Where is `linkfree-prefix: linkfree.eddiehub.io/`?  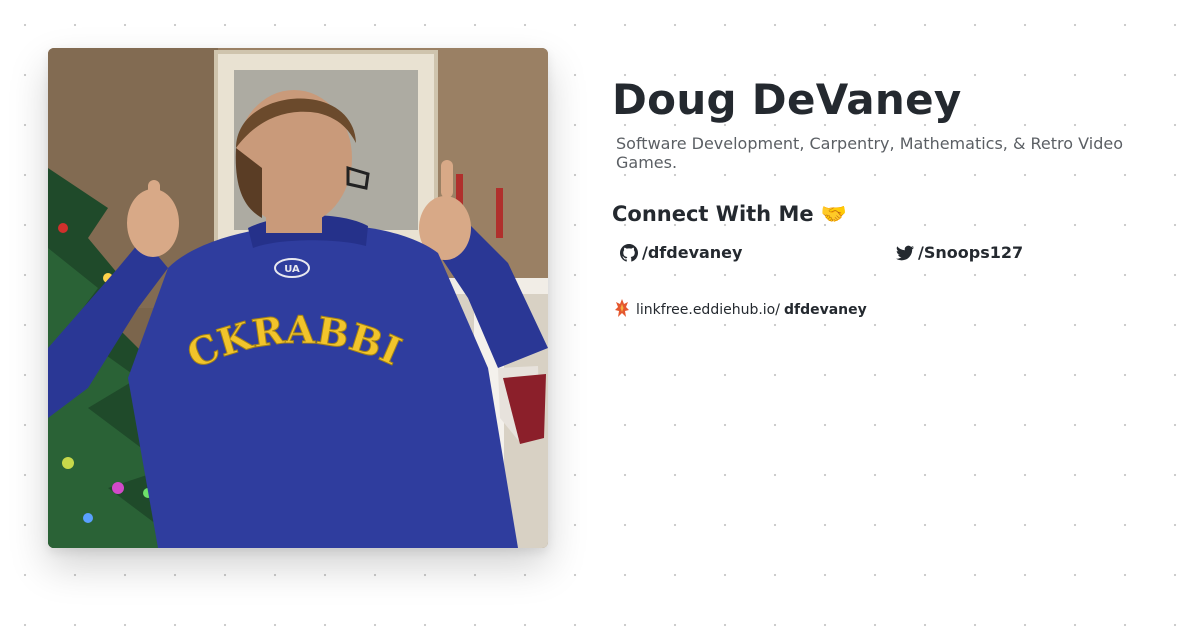
linkfree-prefix: linkfree.eddiehub.io/ is located at coordinates (708, 310).